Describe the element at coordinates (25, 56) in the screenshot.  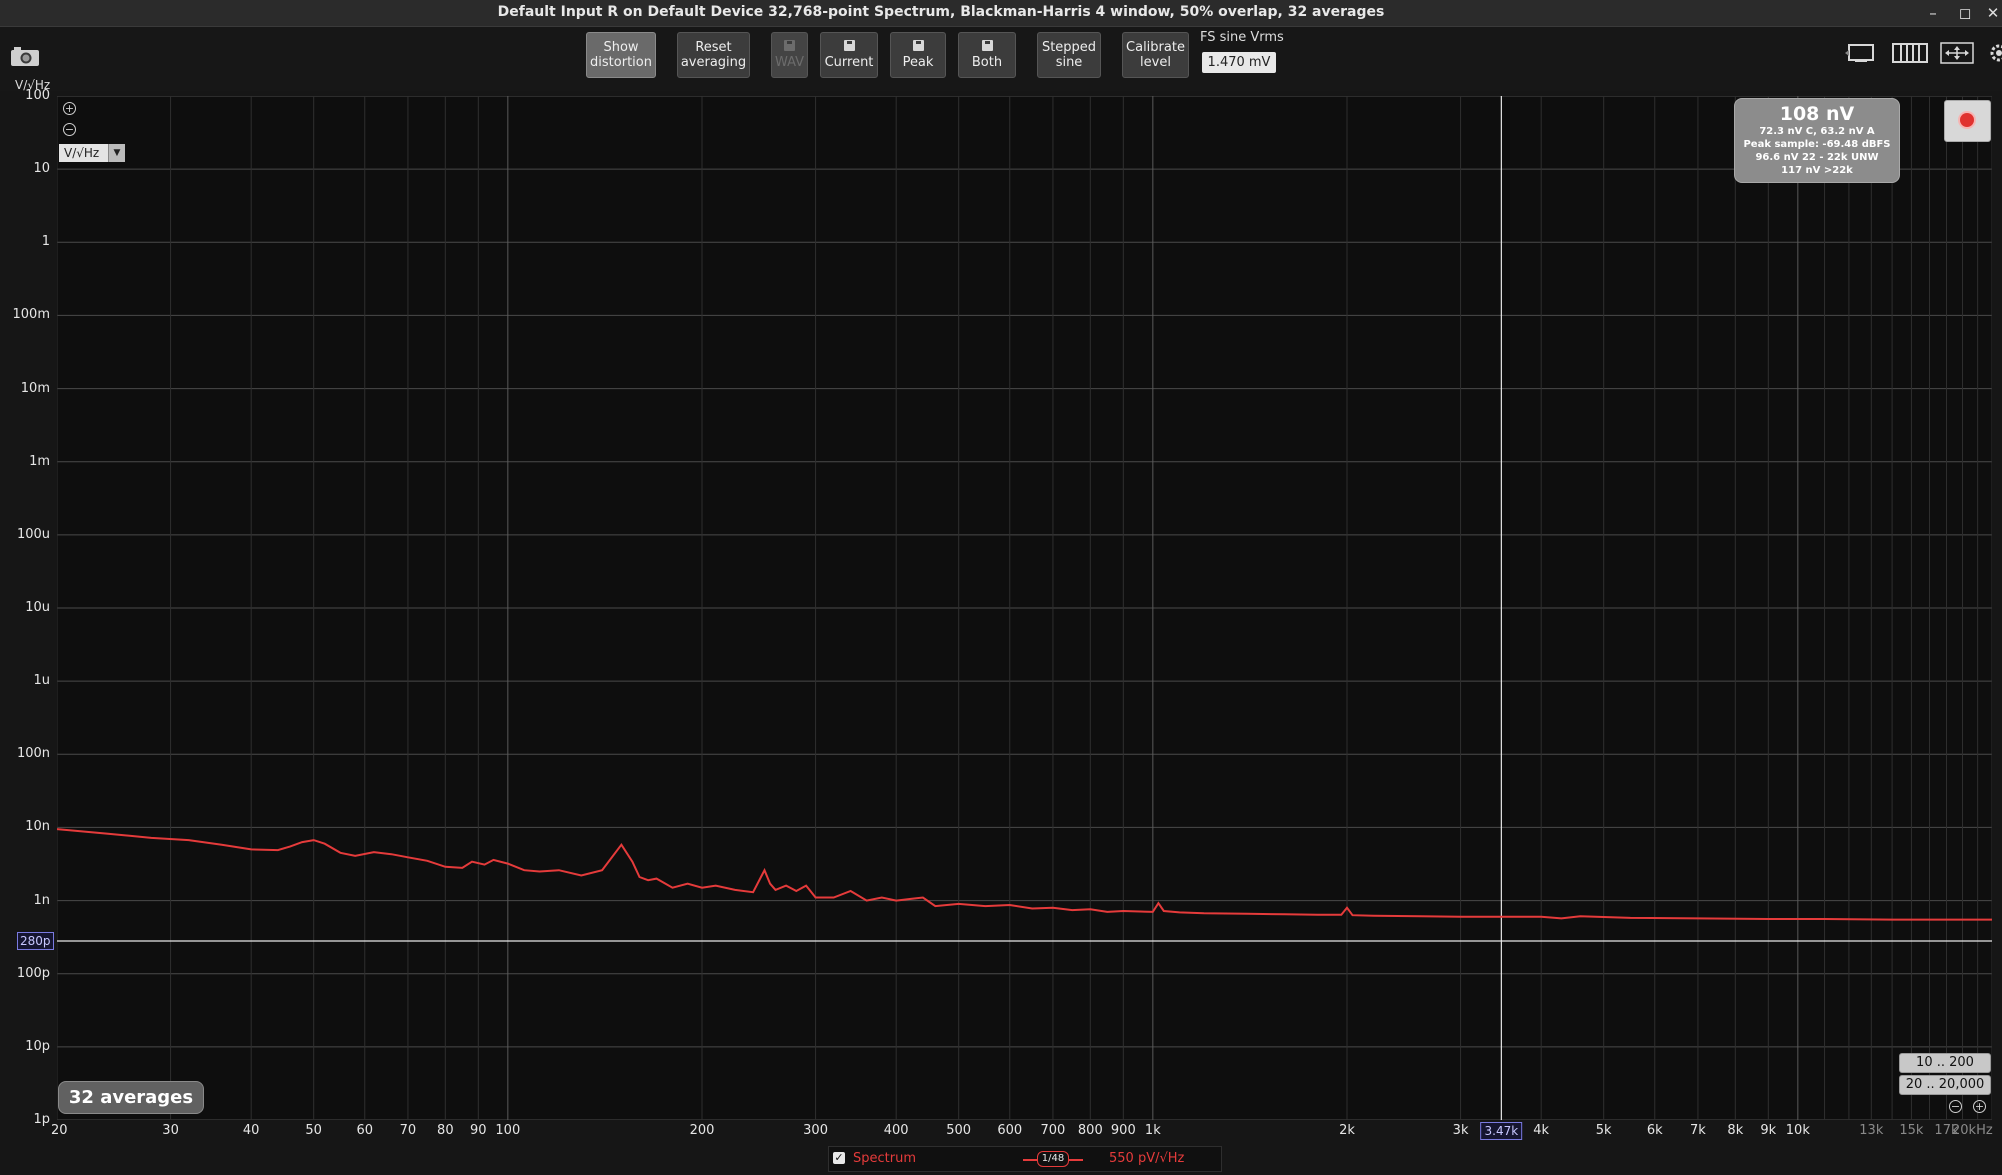
I see `camera-icon` at that location.